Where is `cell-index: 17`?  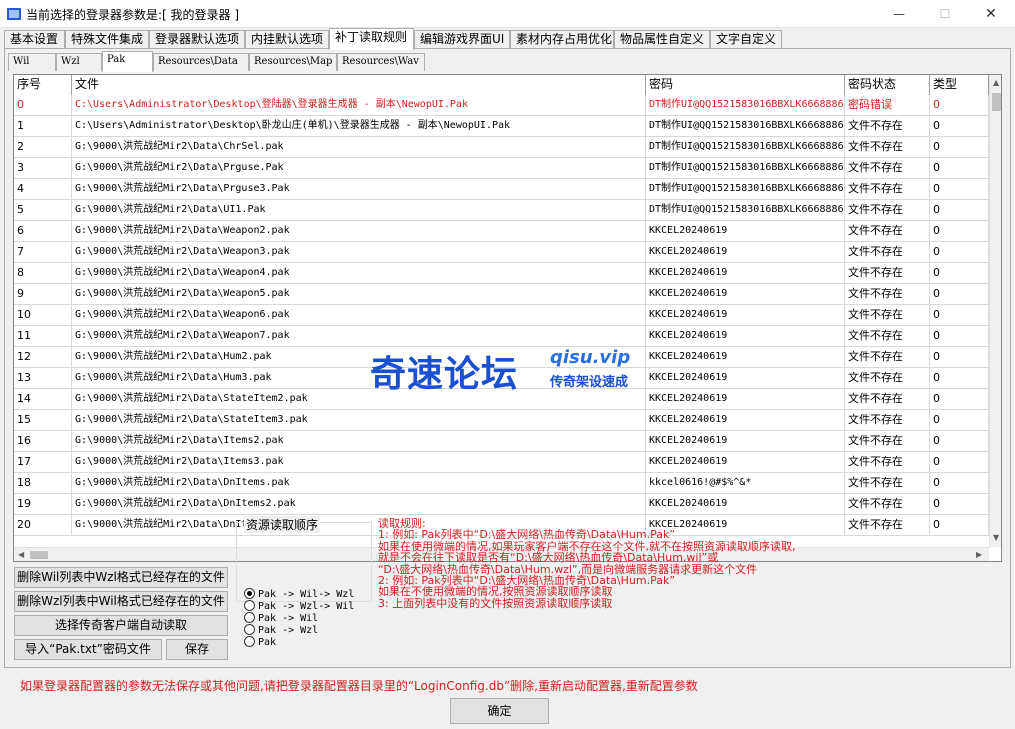
cell-index: 17 is located at coordinates (43, 462).